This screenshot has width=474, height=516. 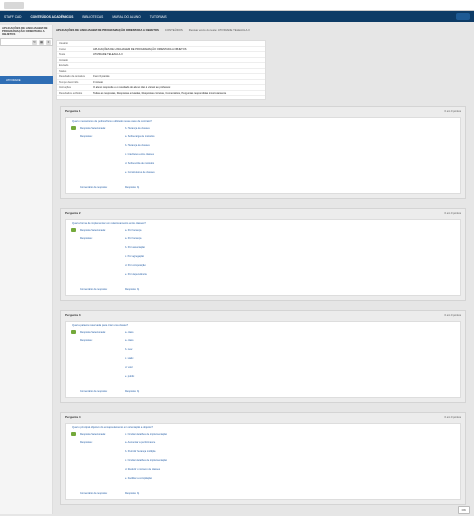 I want to click on answer-option: e. Facilitar a compilação, so click(x=138, y=478).